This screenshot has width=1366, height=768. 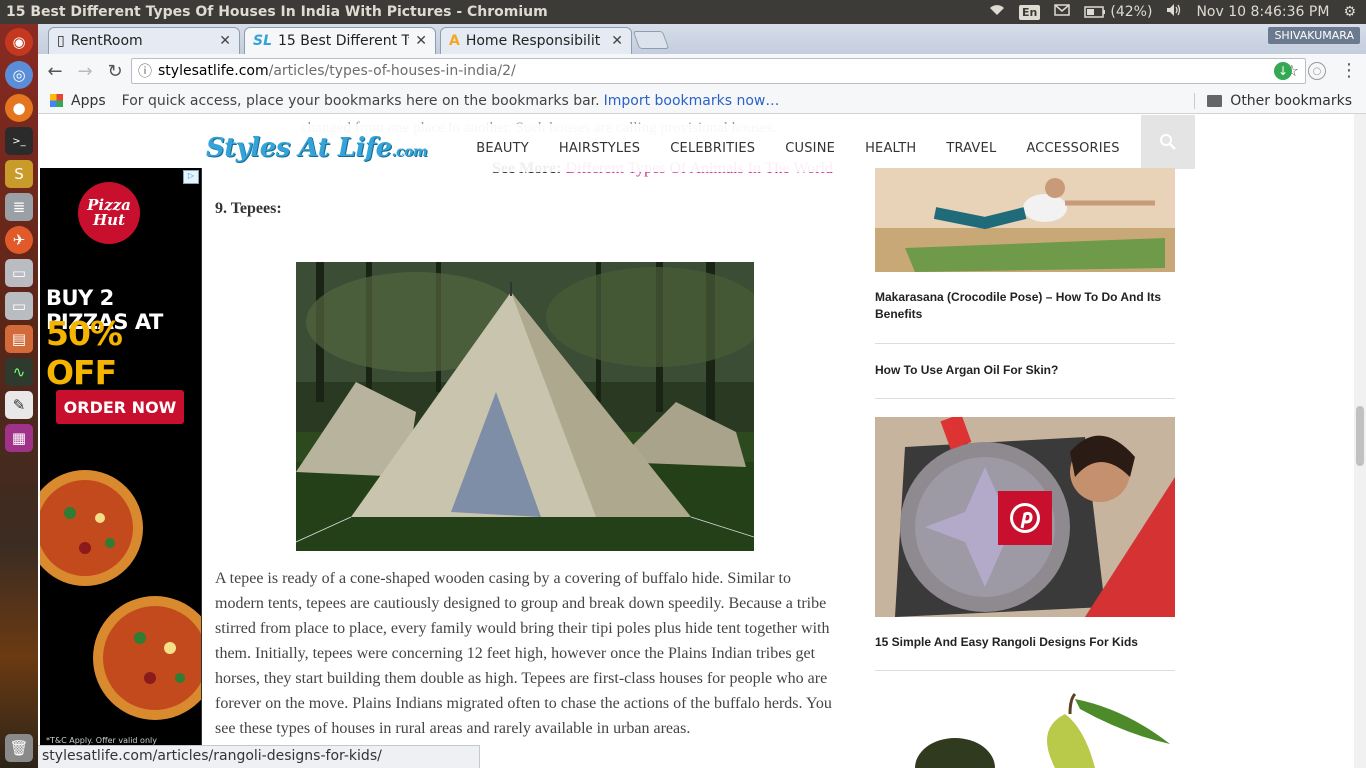 I want to click on favicon-icon: A, so click(x=454, y=41).